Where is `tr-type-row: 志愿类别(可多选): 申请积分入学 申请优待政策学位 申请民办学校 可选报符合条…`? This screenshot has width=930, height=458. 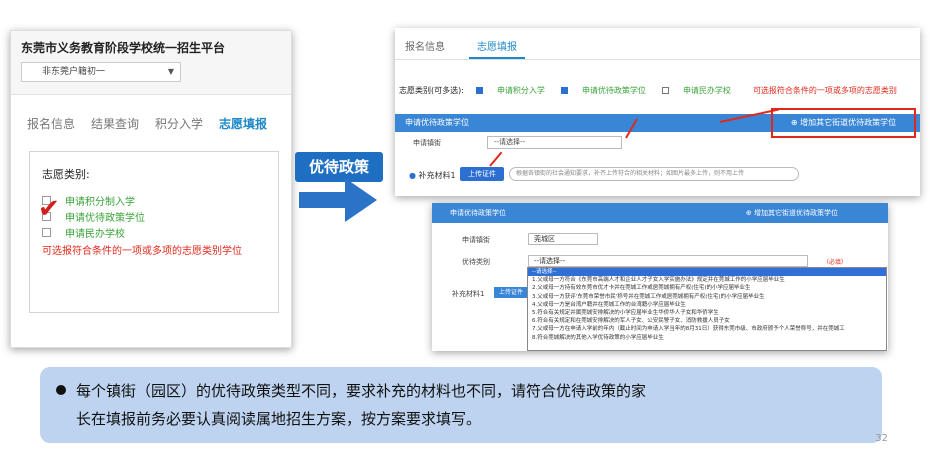 tr-type-row: 志愿类别(可多选): 申请积分入学 申请优待政策学位 申请民办学校 可选报符合条… is located at coordinates (657, 82).